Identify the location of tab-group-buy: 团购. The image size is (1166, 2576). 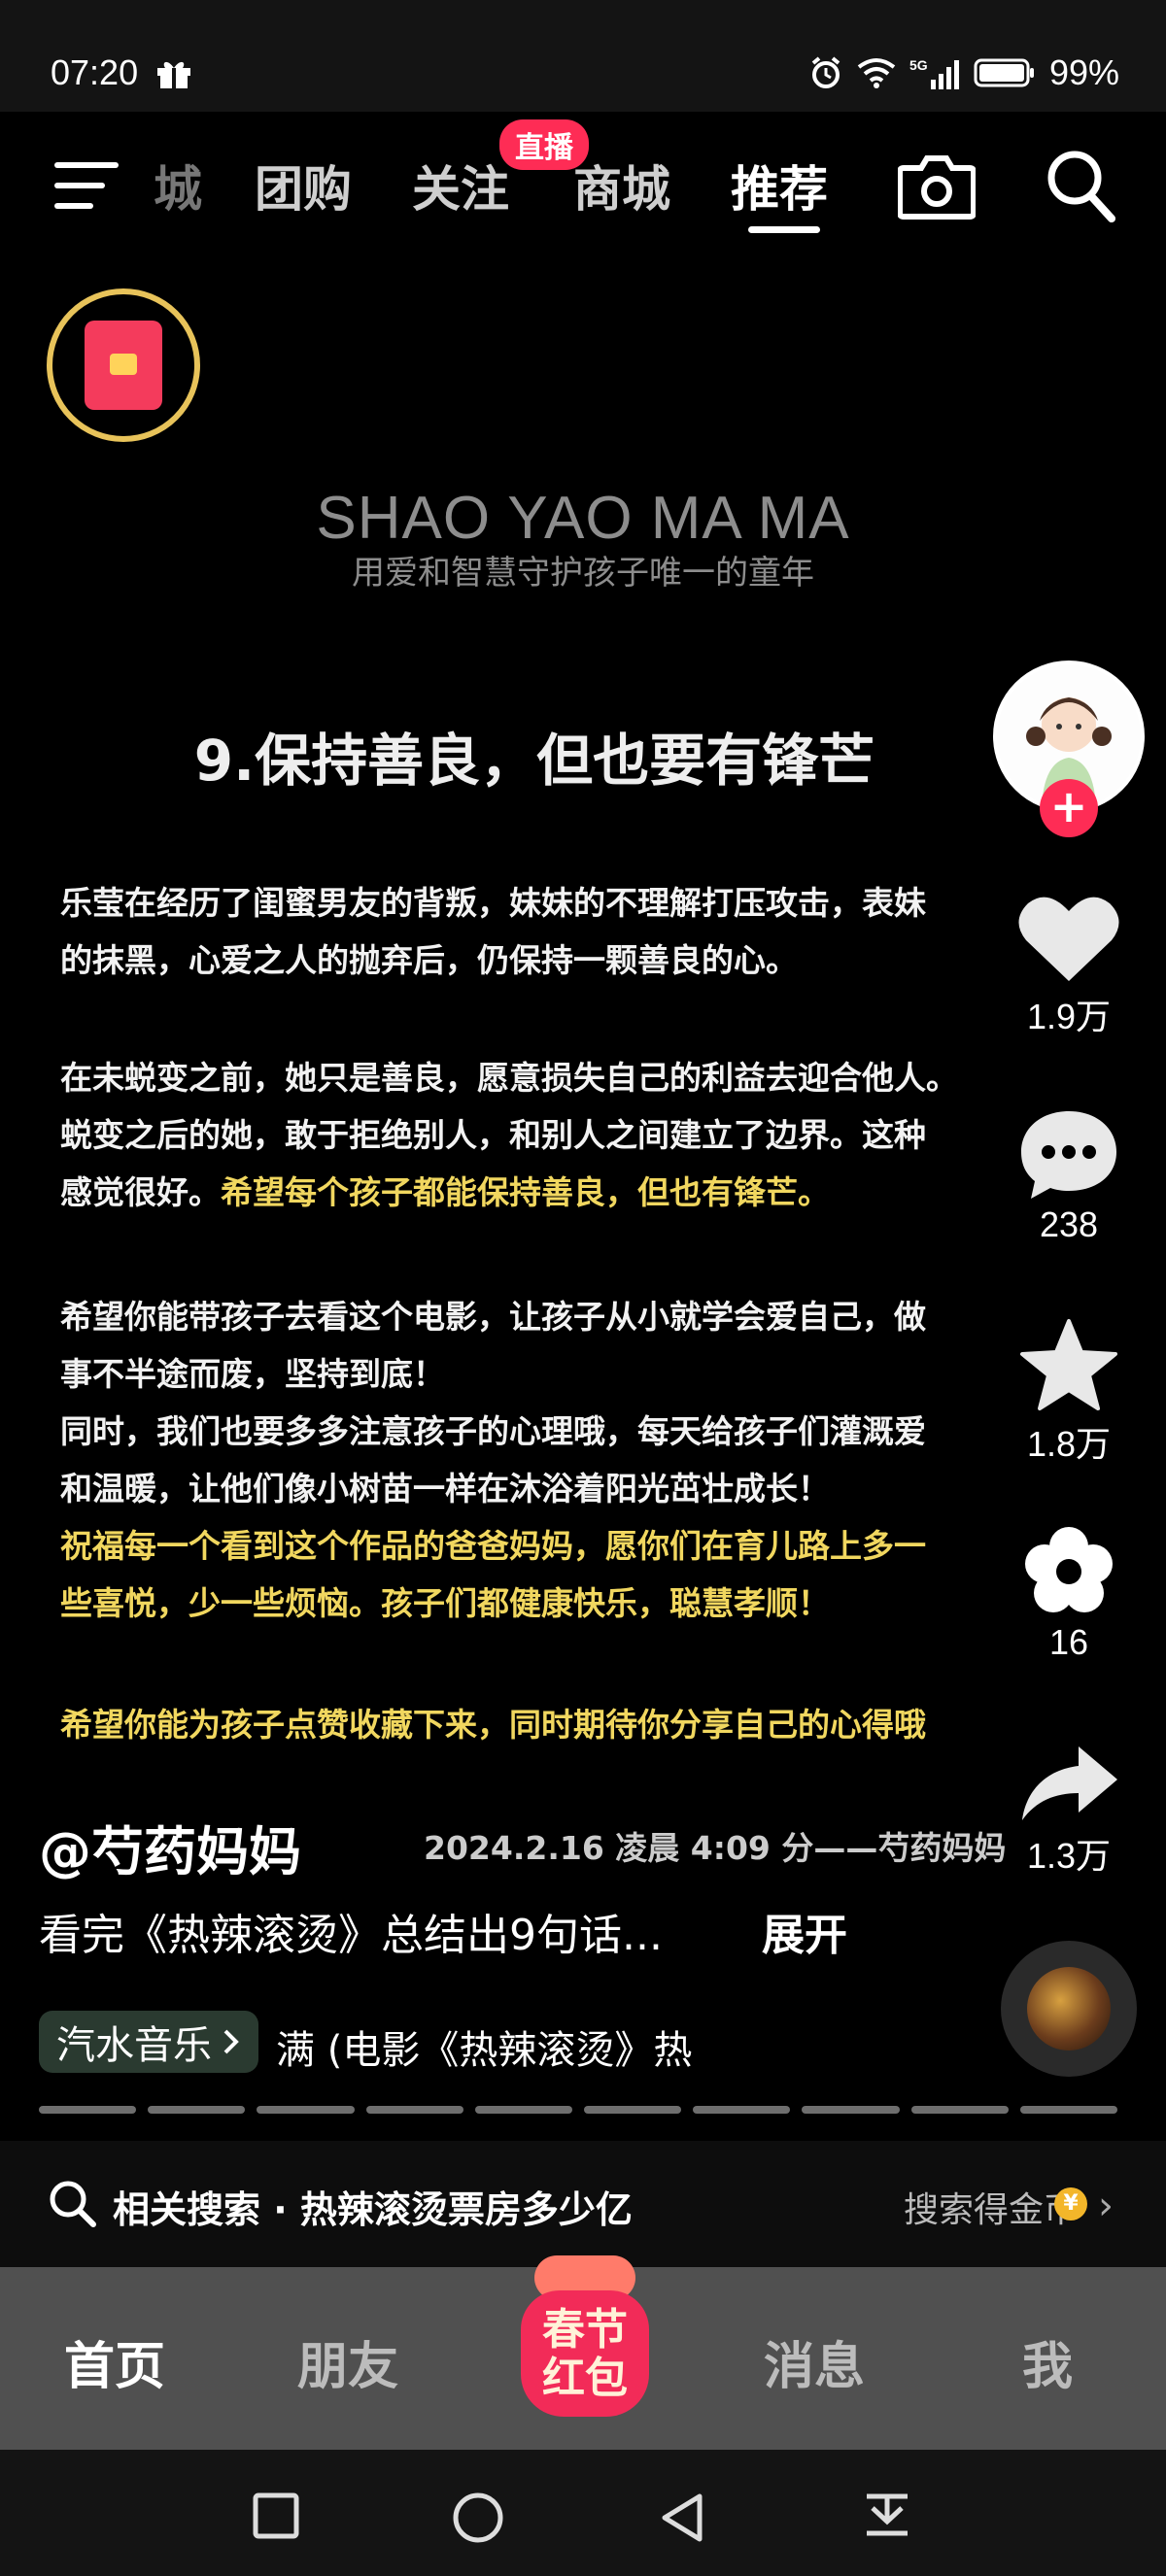
(303, 185).